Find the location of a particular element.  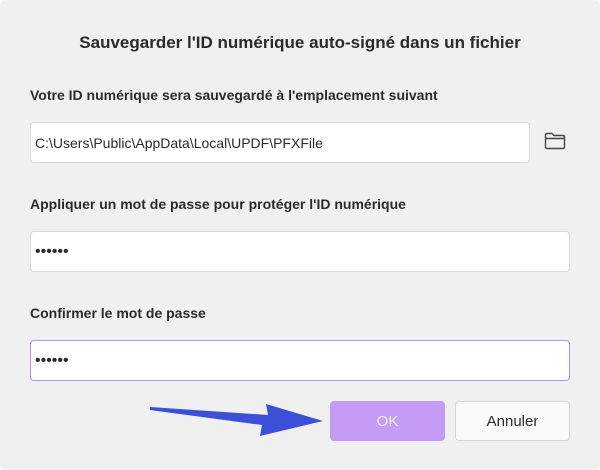

password-field: •••••• is located at coordinates (300, 251).